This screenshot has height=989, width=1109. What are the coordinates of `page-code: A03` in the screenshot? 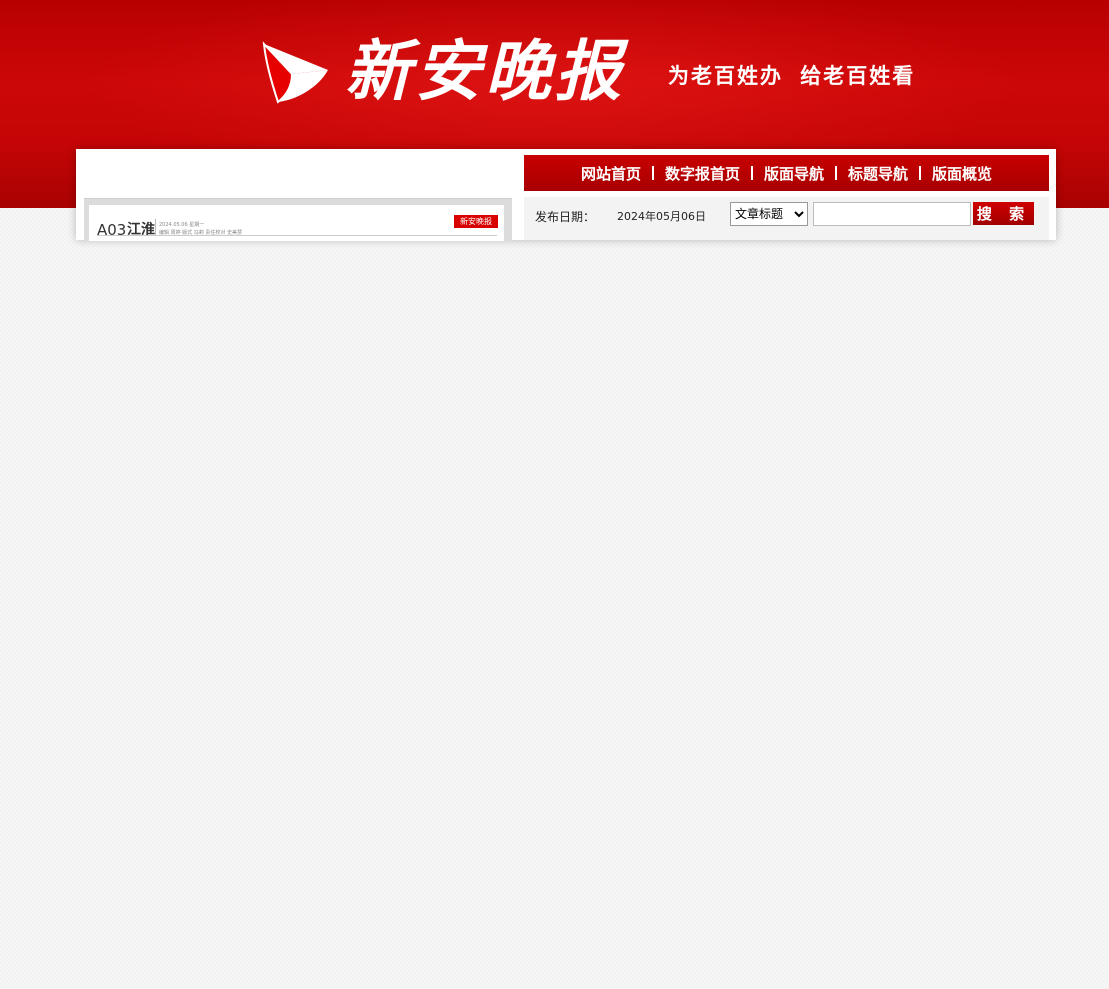 It's located at (112, 230).